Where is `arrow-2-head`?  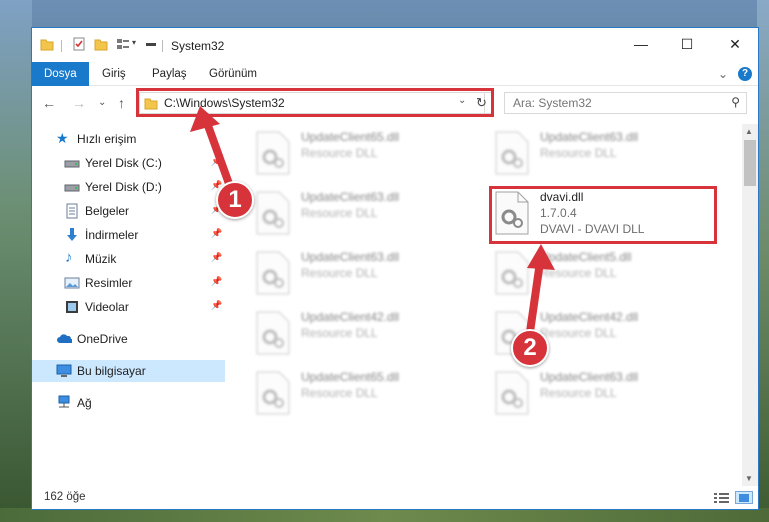
arrow-2-head is located at coordinates (541, 257).